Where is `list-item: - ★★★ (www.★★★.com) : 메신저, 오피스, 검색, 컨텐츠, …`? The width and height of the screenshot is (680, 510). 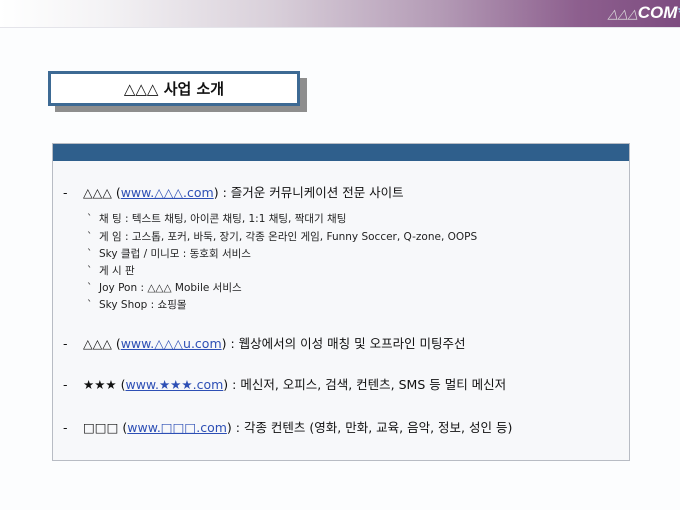 list-item: - ★★★ (www.★★★.com) : 메신저, 오피스, 검색, 컨텐츠, … is located at coordinates (285, 384).